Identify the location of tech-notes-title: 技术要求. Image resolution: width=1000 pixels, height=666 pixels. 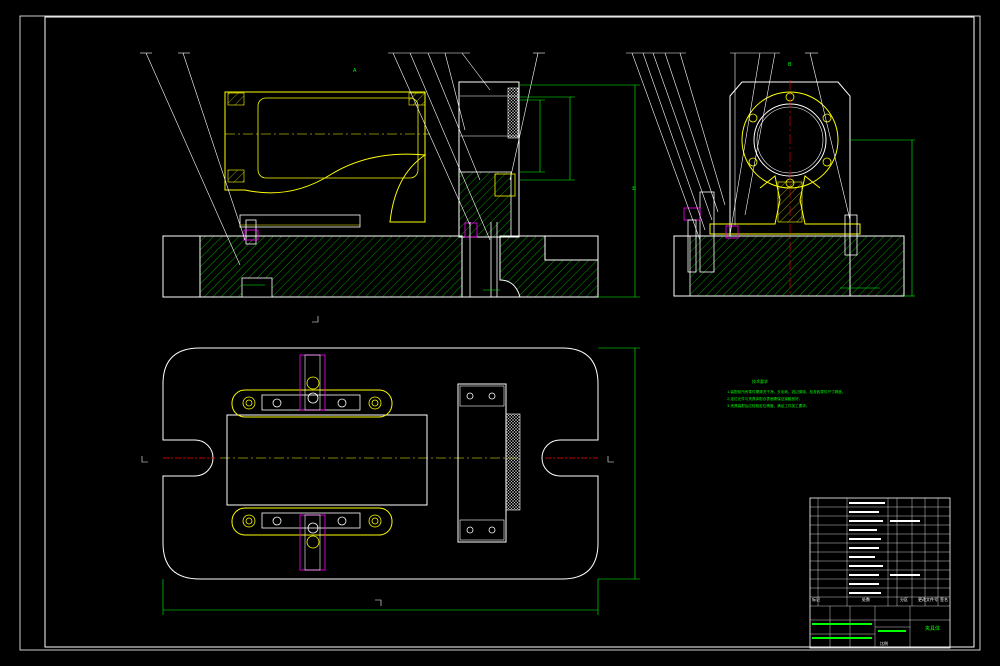
(760, 381).